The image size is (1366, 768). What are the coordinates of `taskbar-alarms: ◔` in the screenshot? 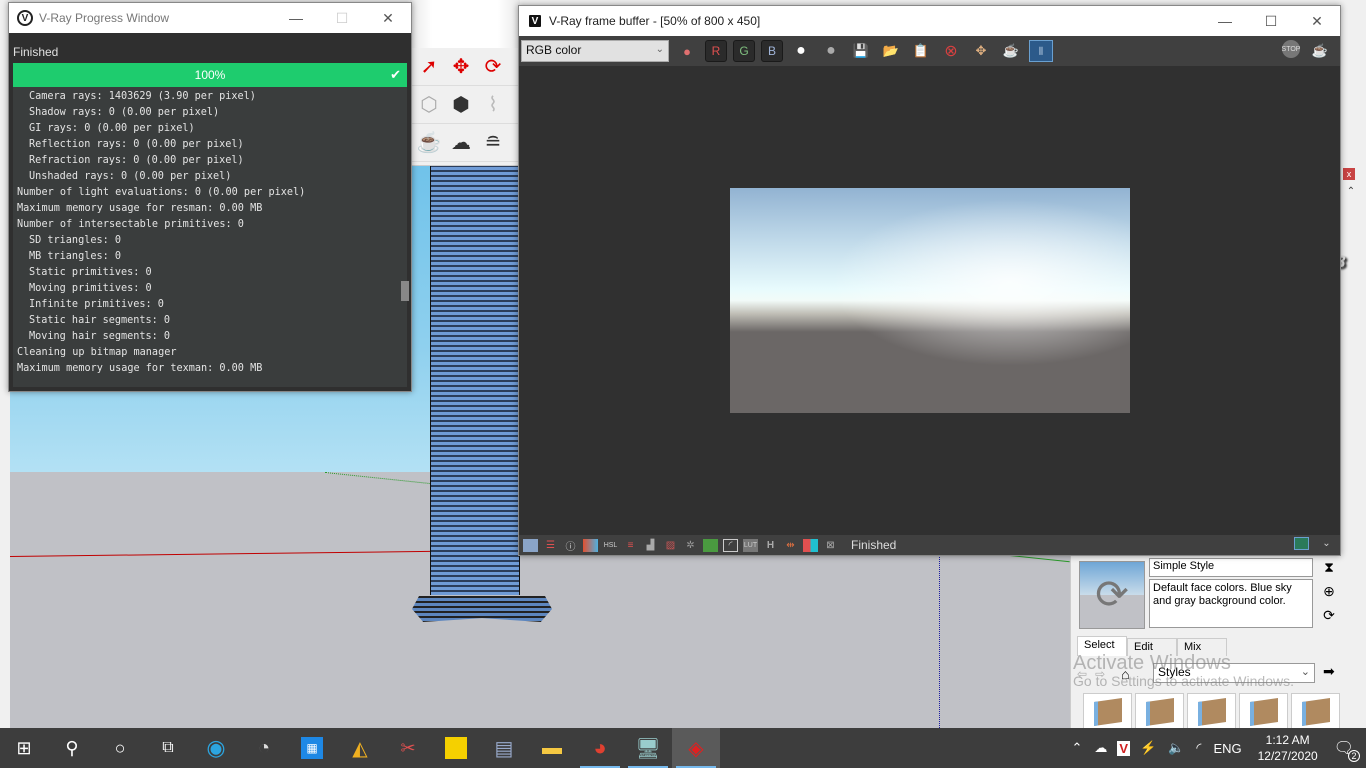 It's located at (264, 748).